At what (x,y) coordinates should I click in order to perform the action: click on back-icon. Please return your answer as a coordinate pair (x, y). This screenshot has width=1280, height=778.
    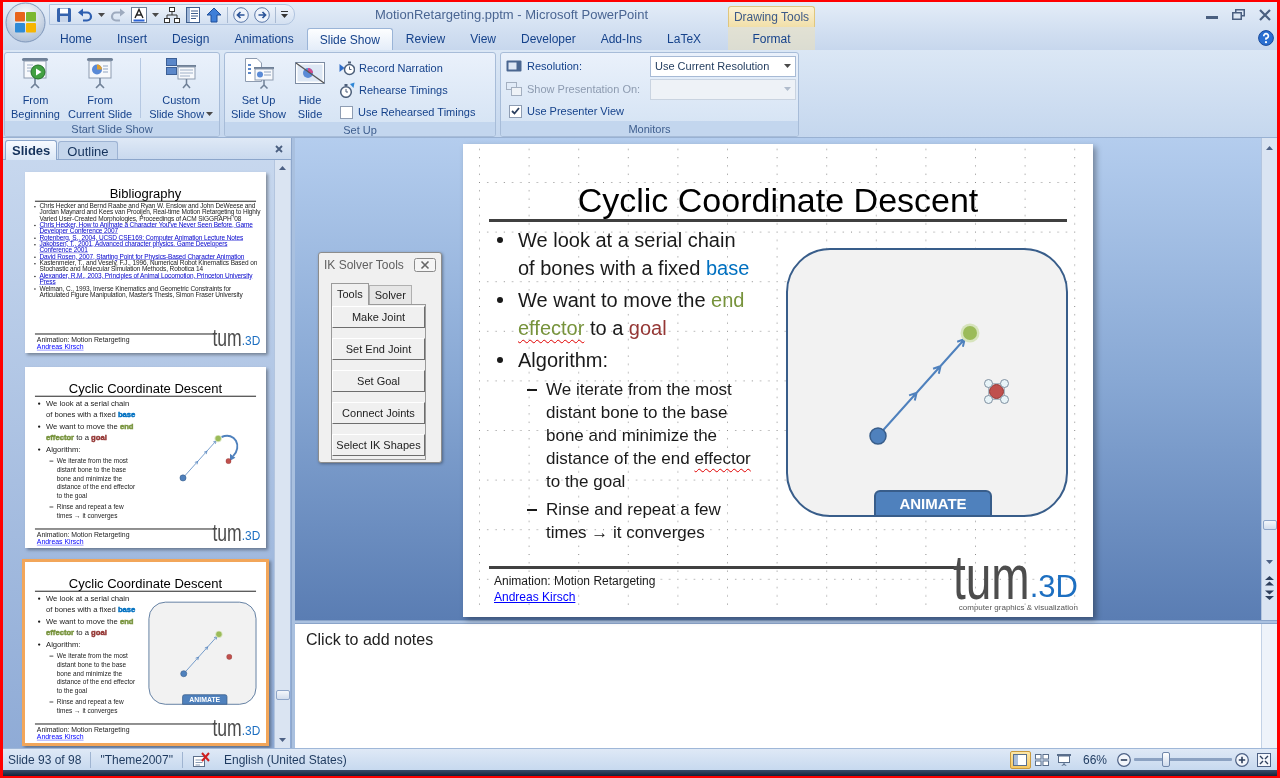
    Looking at the image, I should click on (241, 14).